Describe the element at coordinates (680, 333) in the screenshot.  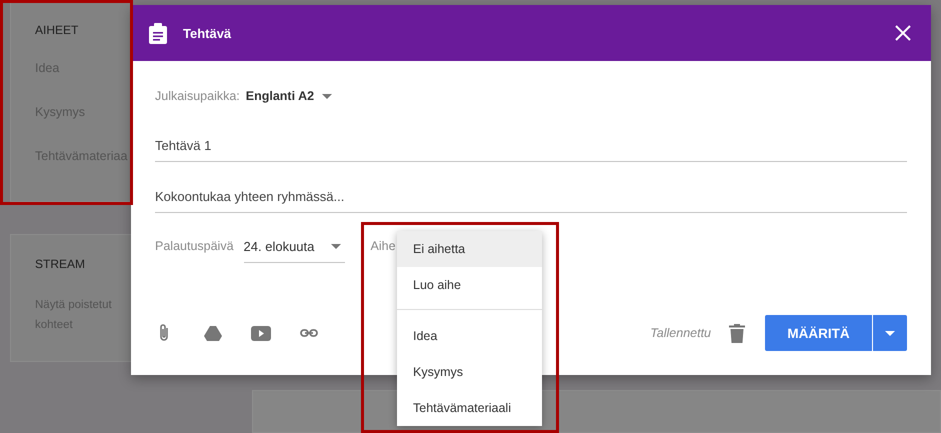
I see `saved-status: Tallennettu` at that location.